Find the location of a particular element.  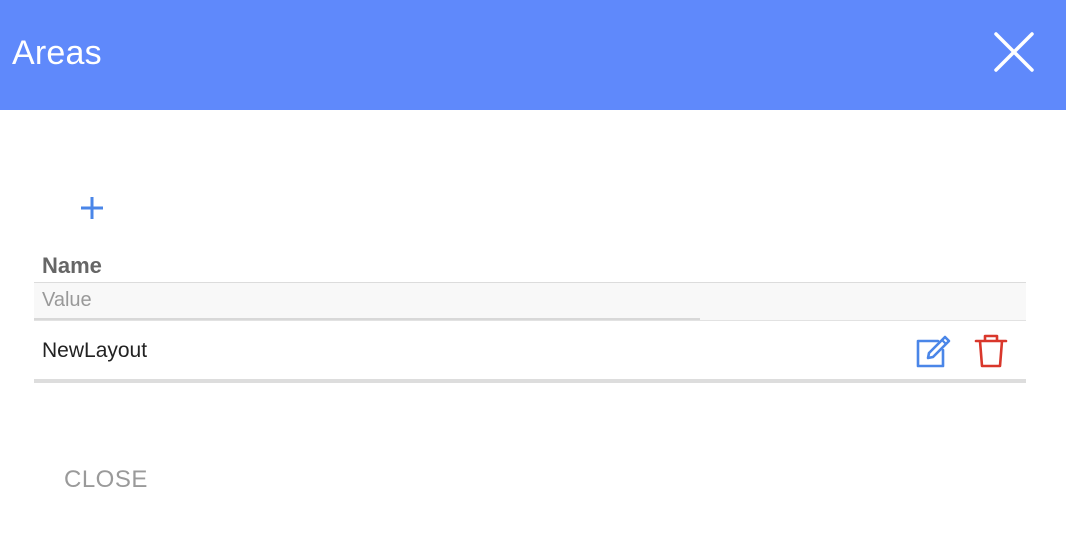

add-area-button is located at coordinates (92, 208).